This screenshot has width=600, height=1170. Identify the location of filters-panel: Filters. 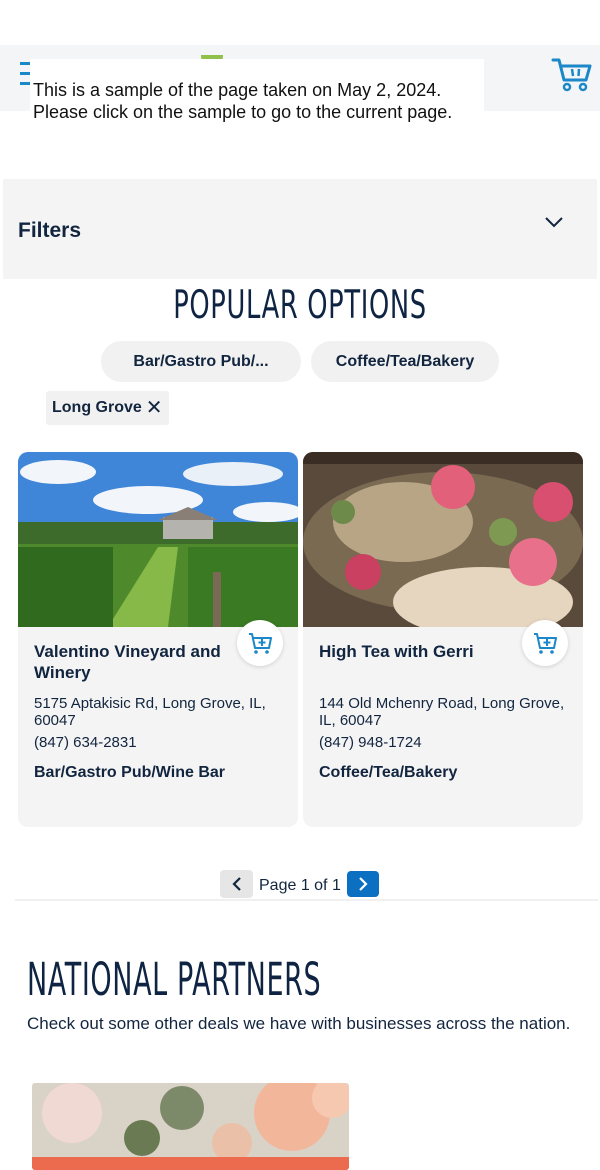
(300, 229).